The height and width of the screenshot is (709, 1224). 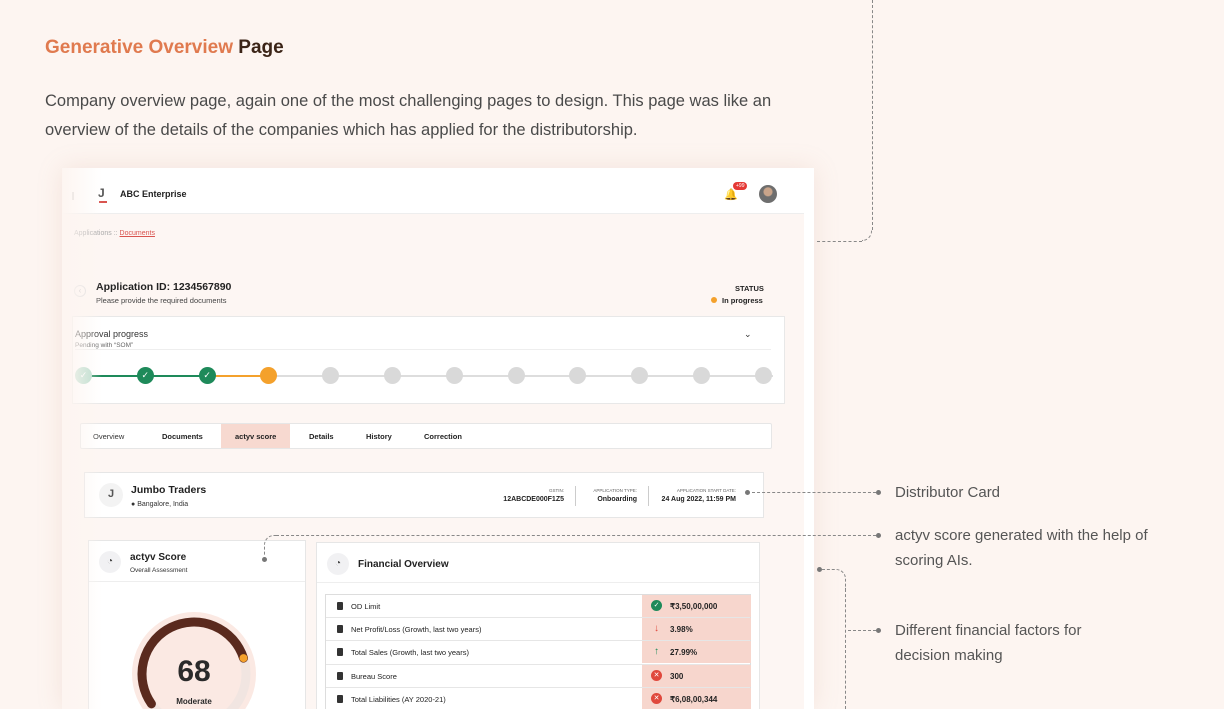 I want to click on row-value: ₹6,08,00,344, so click(x=694, y=699).